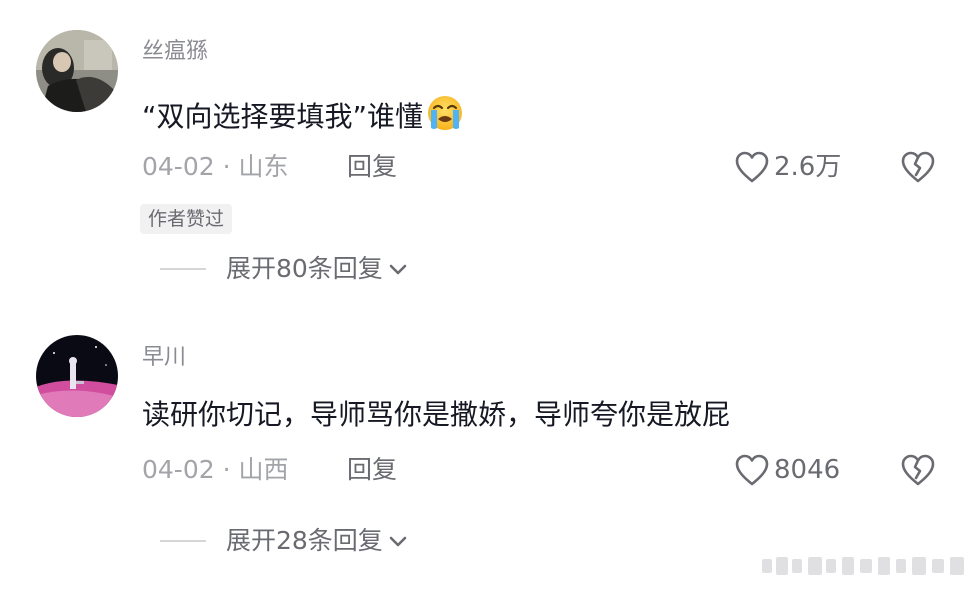  I want to click on username: 早川, so click(164, 358).